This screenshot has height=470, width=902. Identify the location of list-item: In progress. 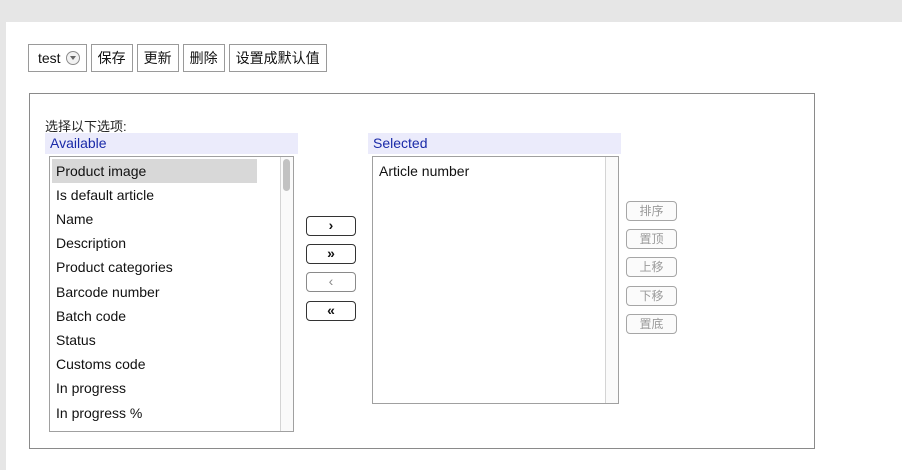
(154, 388).